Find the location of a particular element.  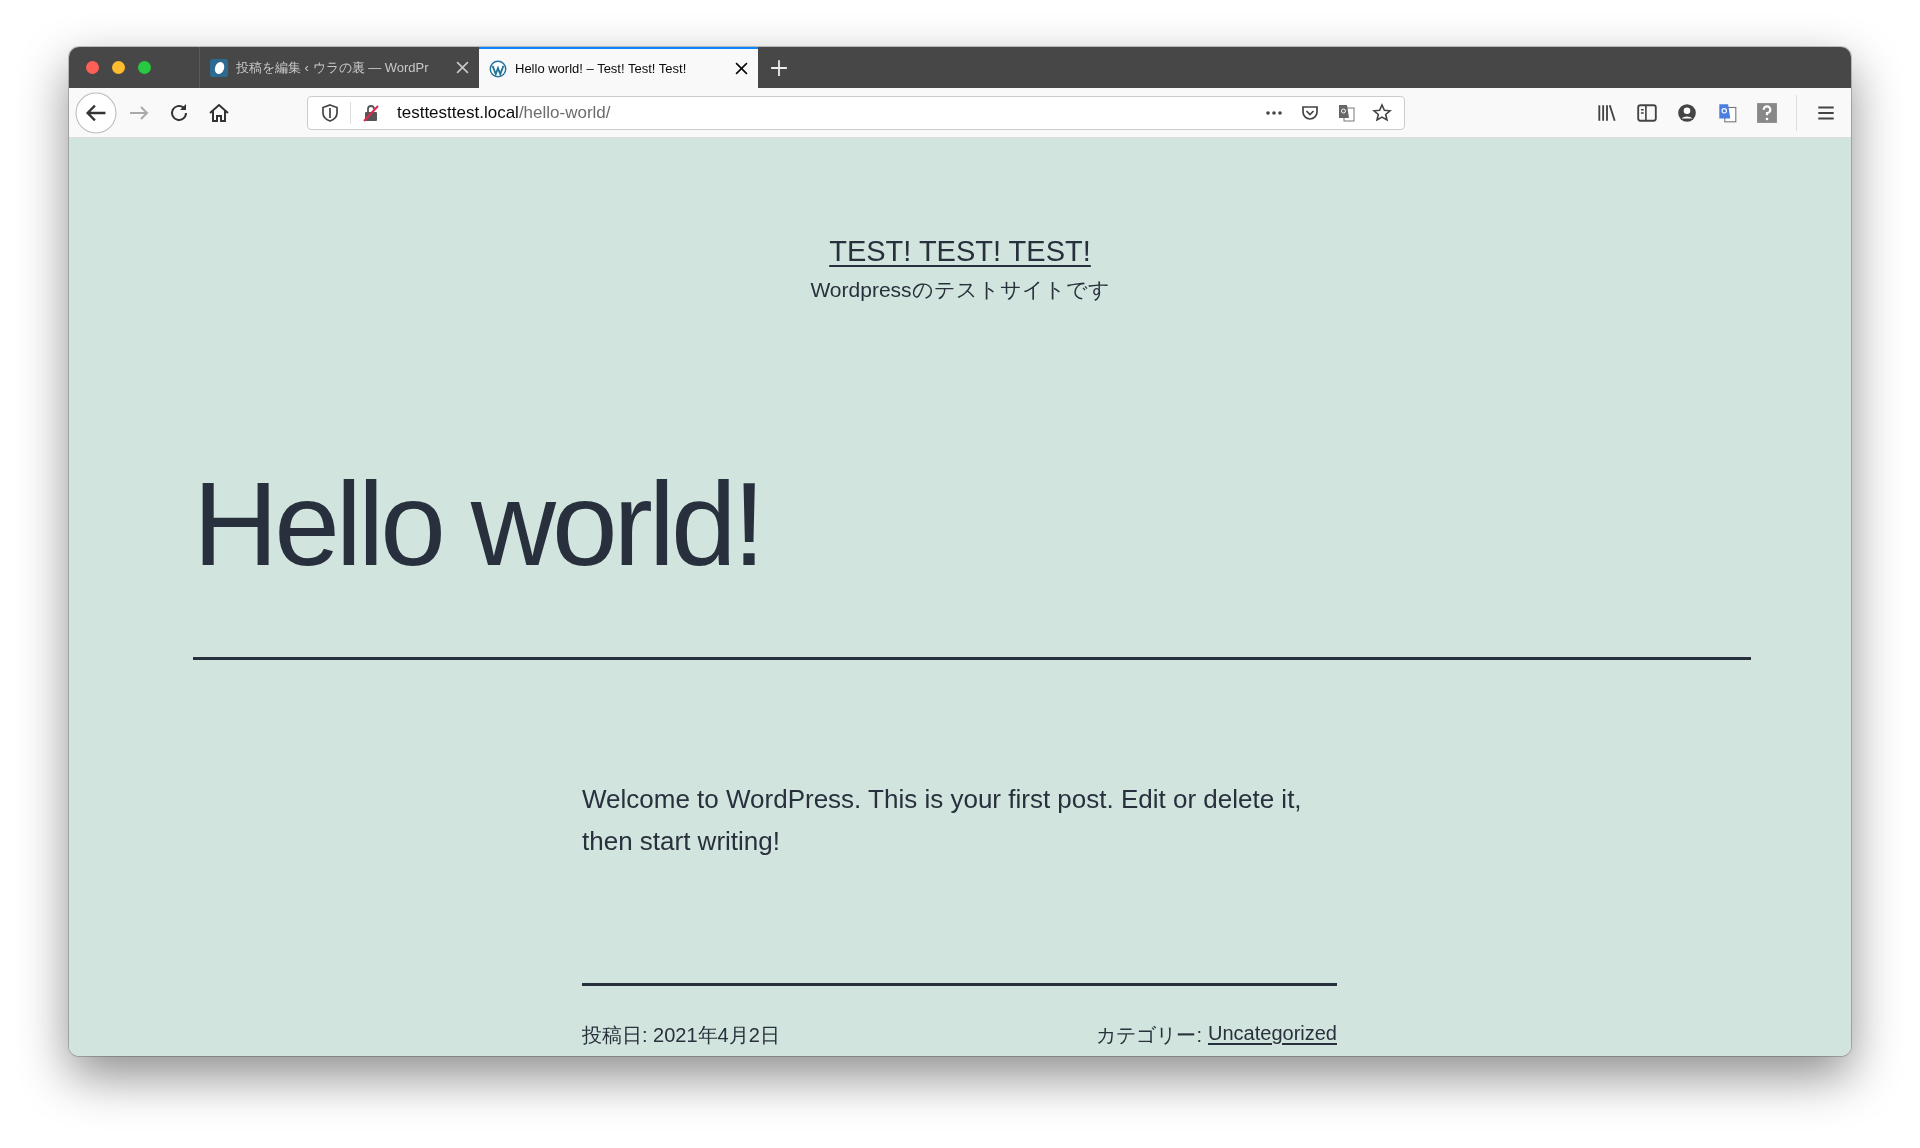

zoom-window-button is located at coordinates (144, 67).